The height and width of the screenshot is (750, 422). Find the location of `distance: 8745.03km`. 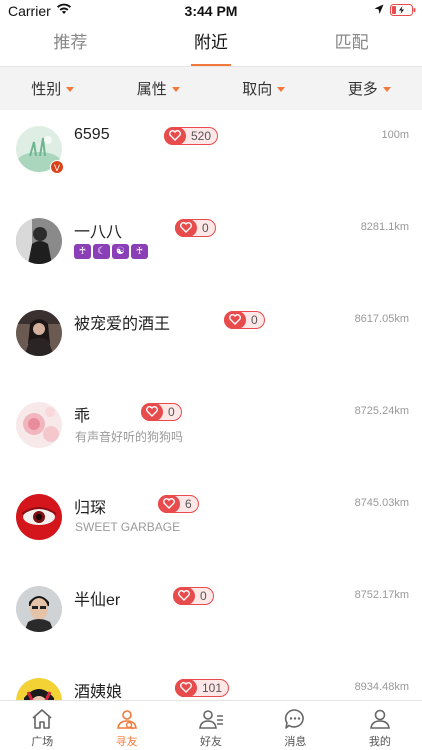

distance: 8745.03km is located at coordinates (381, 503).